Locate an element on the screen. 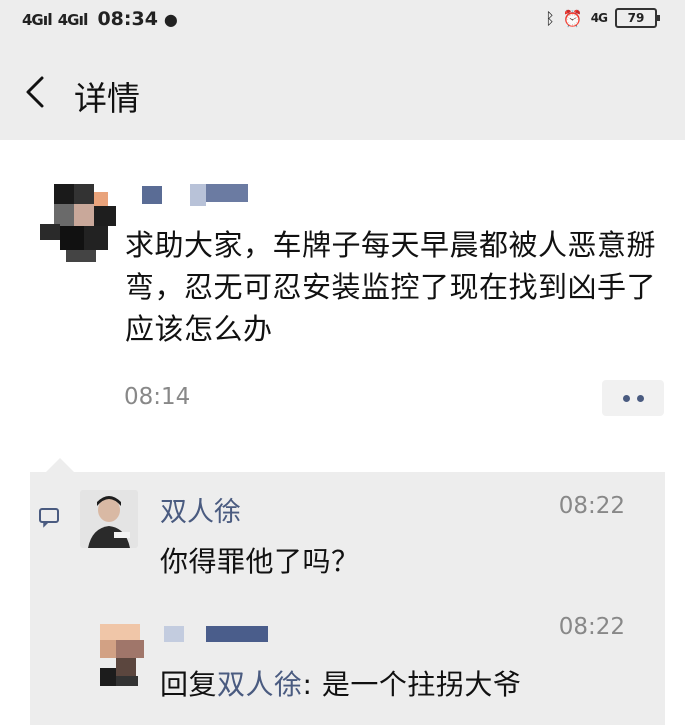 Image resolution: width=685 pixels, height=725 pixels. status-right: ᛒ ⏰ 4G 79 is located at coordinates (602, 18).